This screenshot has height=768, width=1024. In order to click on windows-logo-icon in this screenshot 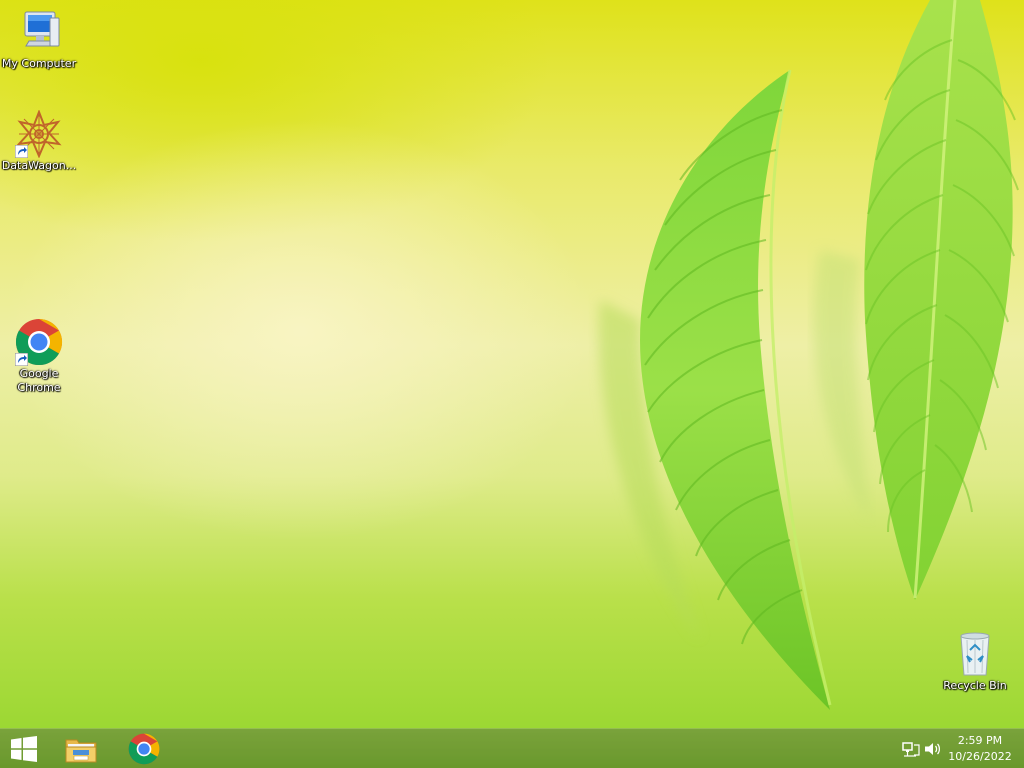, I will do `click(24, 749)`.